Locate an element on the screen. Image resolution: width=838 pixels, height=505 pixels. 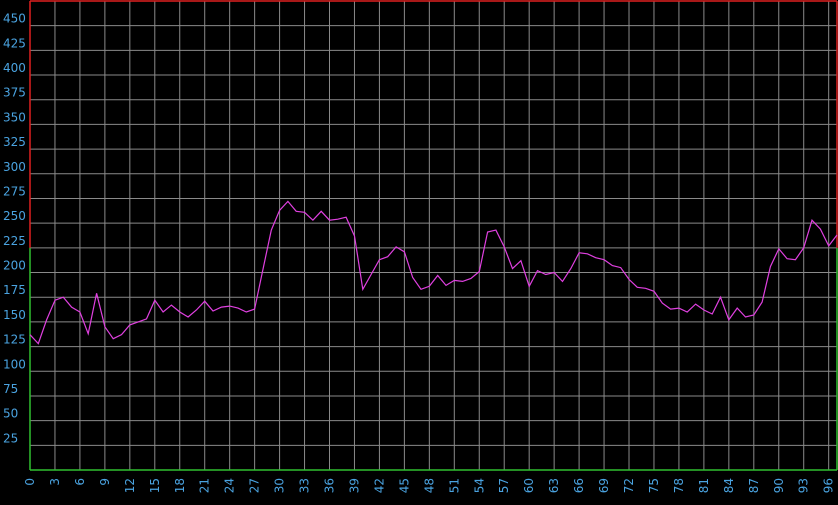
x-tick-label: 21 is located at coordinates (205, 485).